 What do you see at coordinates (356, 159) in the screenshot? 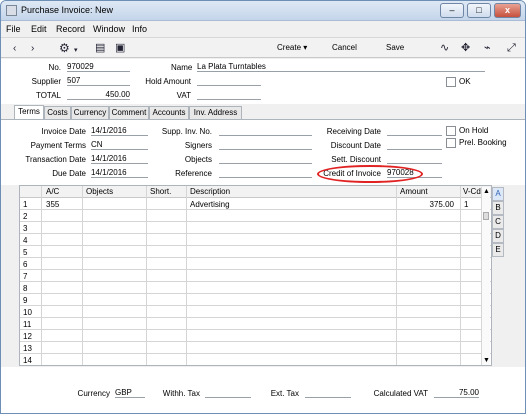
I see `sett-discount-label: Sett. Discount` at bounding box center [356, 159].